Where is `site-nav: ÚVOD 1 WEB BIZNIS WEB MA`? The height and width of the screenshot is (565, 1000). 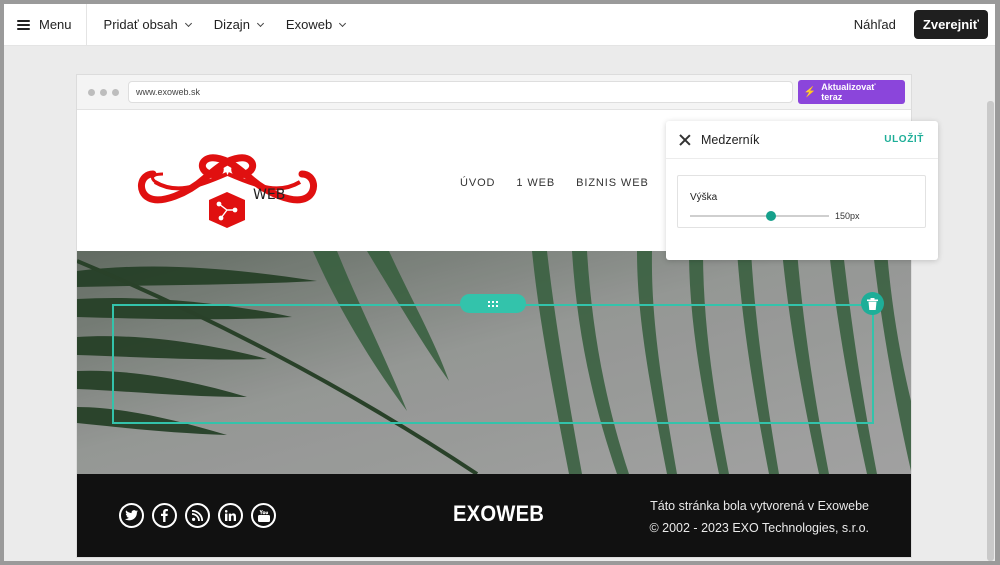 site-nav: ÚVOD 1 WEB BIZNIS WEB MA is located at coordinates (574, 183).